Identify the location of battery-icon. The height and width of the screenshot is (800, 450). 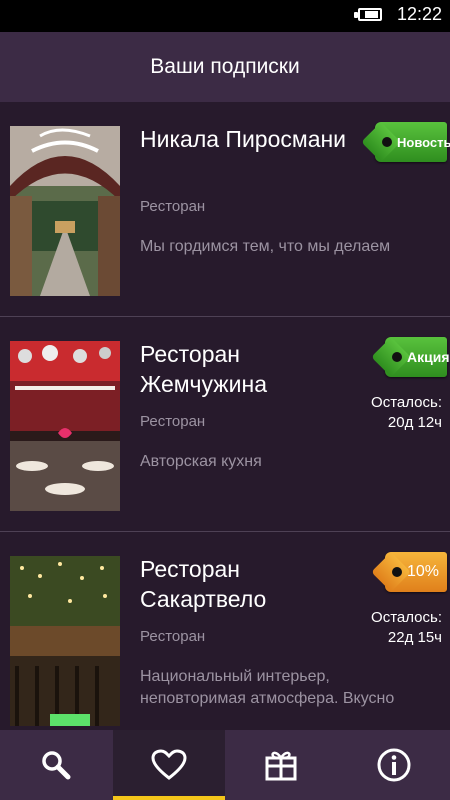
(370, 14).